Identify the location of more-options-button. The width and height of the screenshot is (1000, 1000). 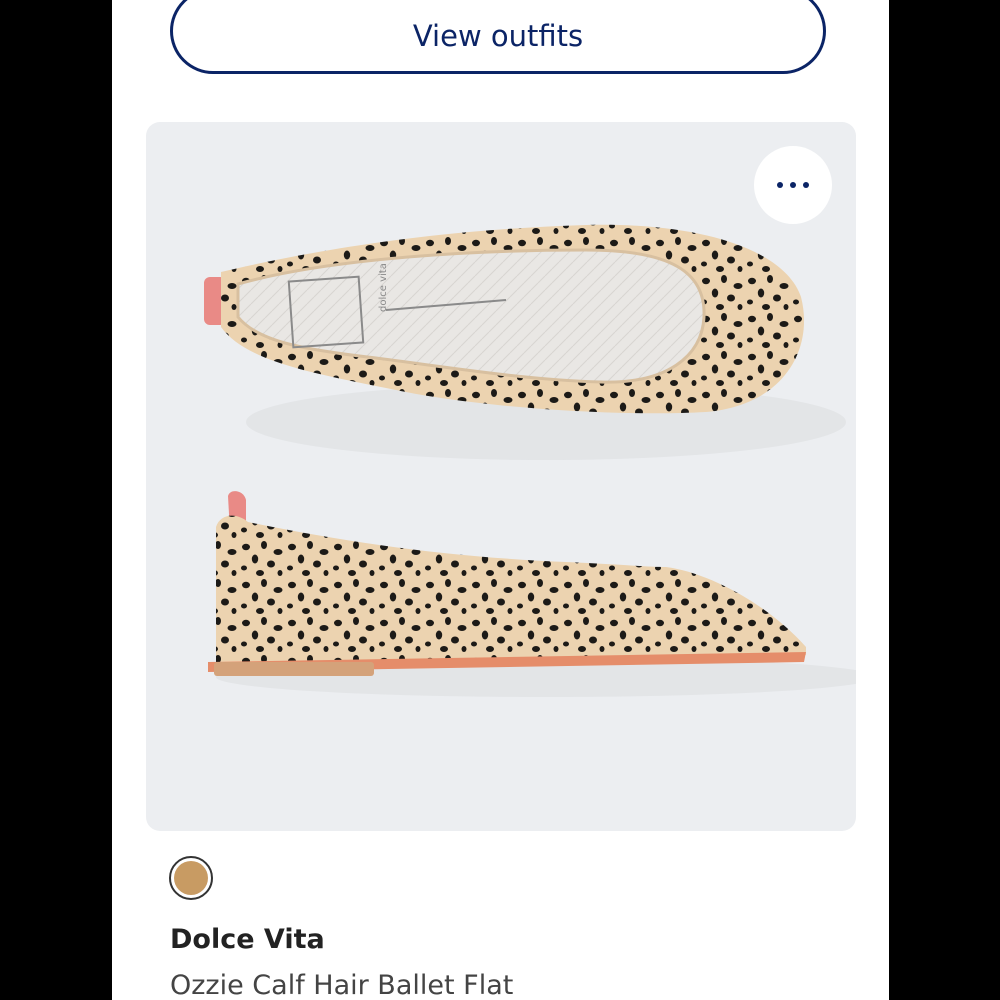
(793, 185).